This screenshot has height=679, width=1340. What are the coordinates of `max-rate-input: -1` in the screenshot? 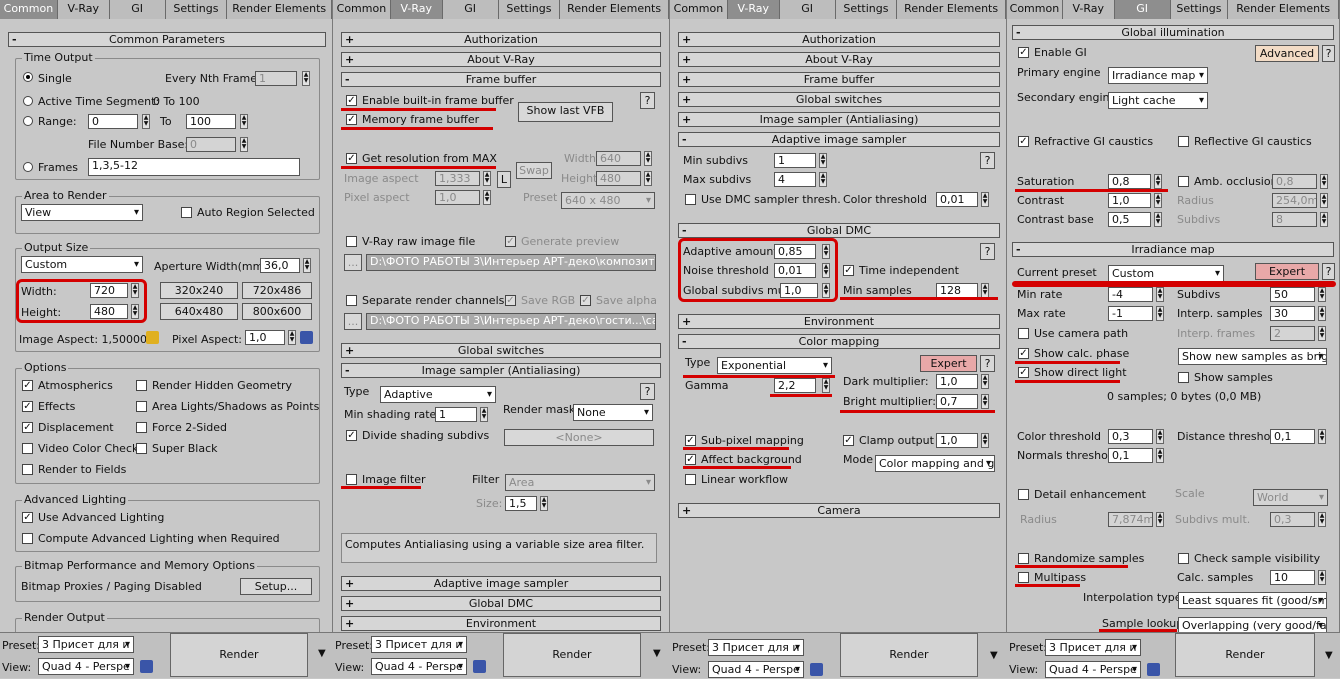 It's located at (1130, 313).